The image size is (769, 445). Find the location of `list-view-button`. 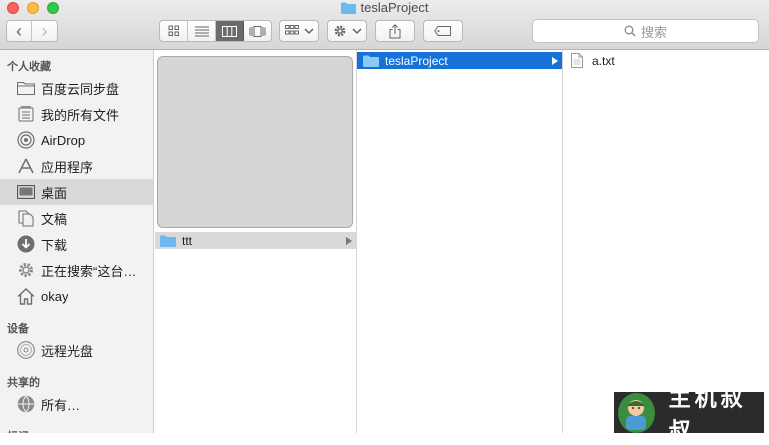

list-view-button is located at coordinates (202, 31).